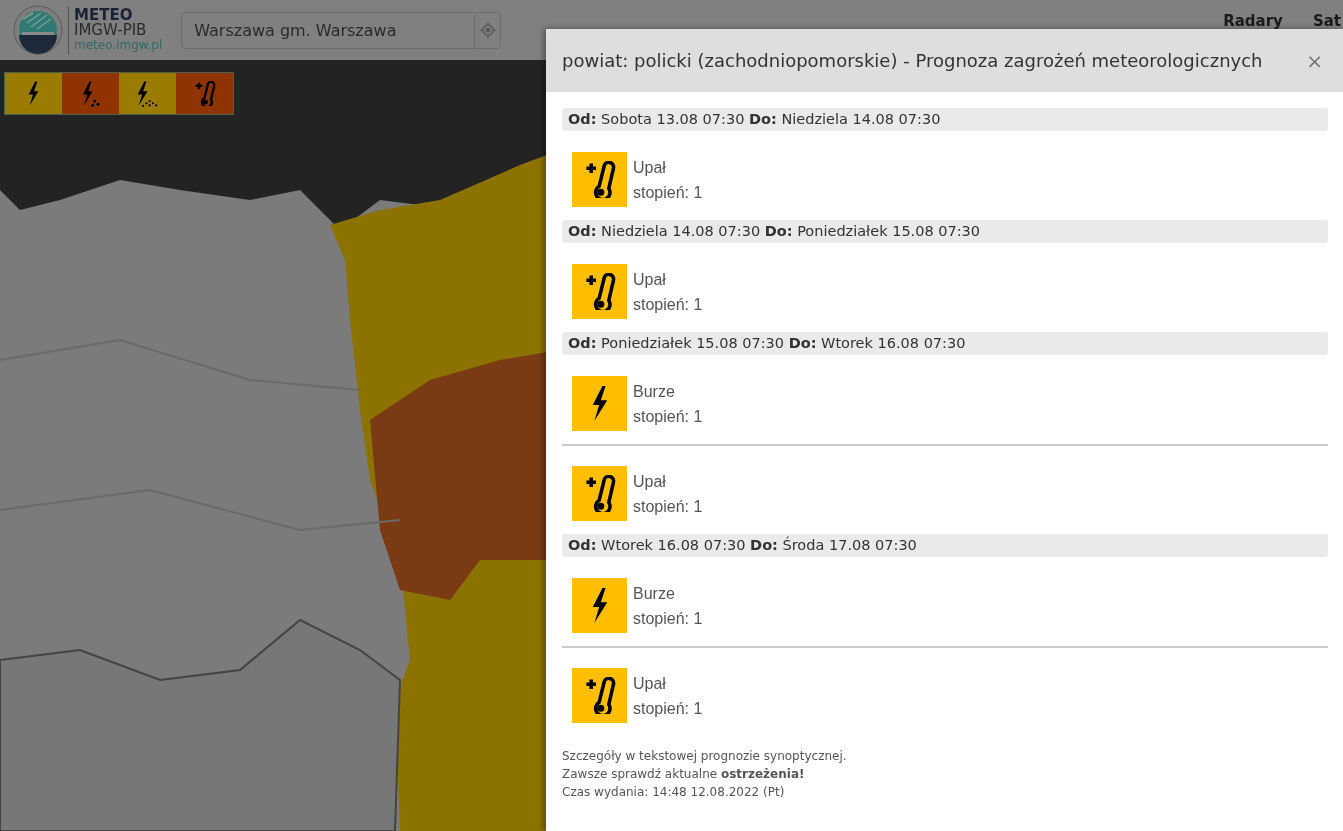 The image size is (1343, 831). Describe the element at coordinates (38, 30) in the screenshot. I see `logo-icon` at that location.